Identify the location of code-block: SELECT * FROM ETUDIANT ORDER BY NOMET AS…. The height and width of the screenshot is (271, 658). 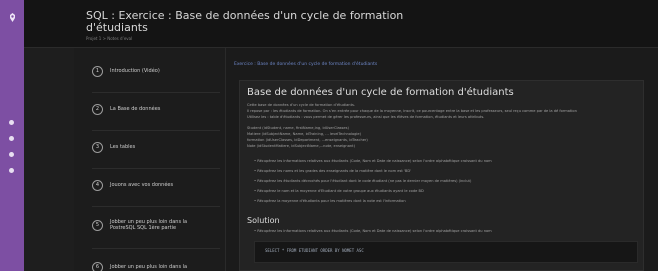
(446, 252).